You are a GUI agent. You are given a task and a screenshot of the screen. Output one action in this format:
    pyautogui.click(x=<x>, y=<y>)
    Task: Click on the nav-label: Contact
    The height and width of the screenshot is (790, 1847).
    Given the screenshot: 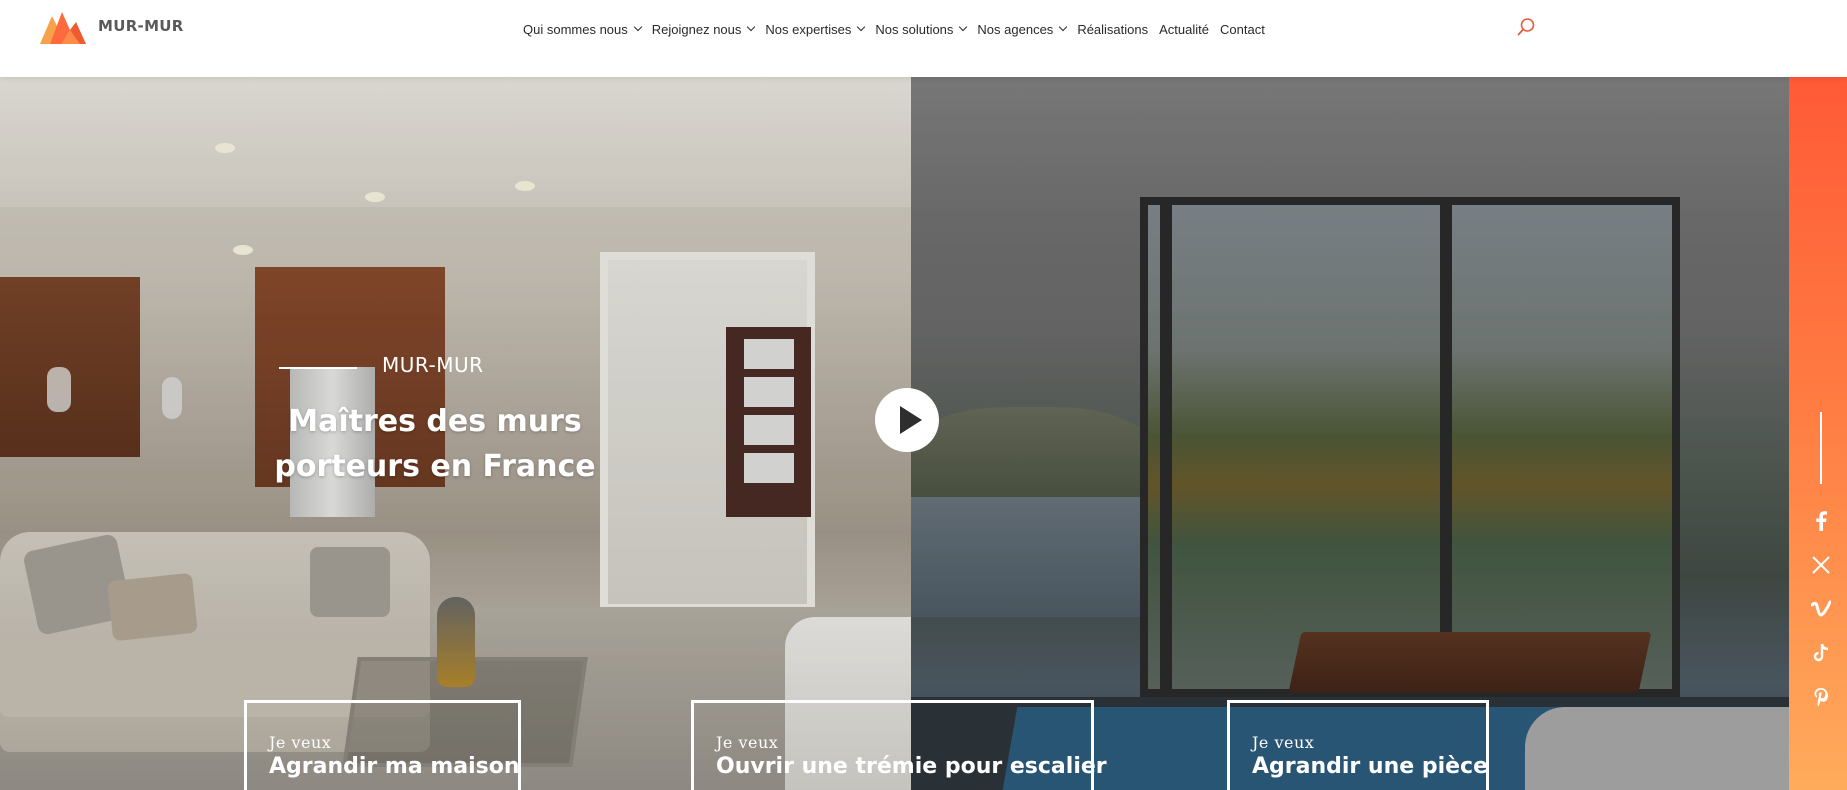 What is the action you would take?
    pyautogui.click(x=1242, y=29)
    